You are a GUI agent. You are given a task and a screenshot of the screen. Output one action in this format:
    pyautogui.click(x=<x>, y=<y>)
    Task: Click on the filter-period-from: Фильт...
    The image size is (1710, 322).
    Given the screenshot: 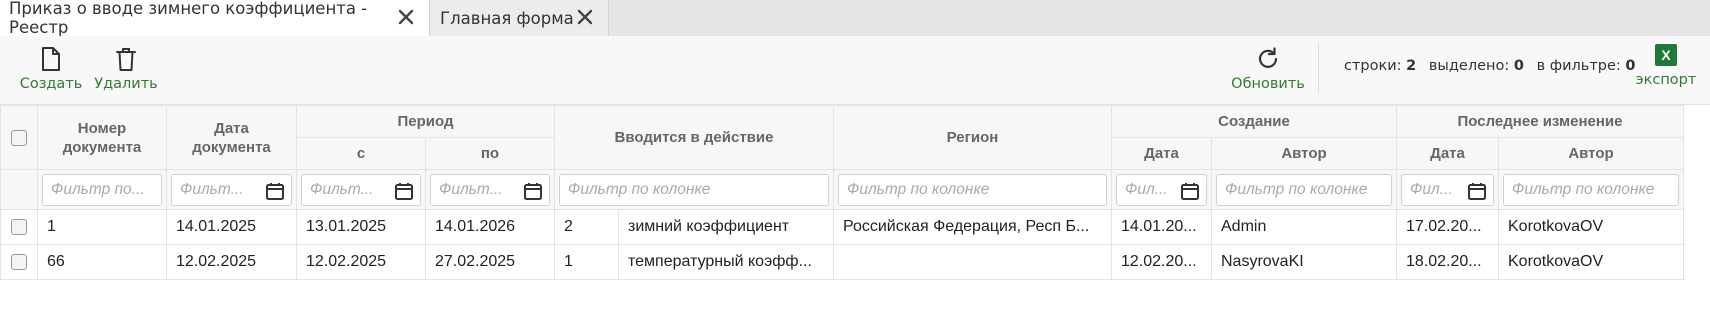 What is the action you would take?
    pyautogui.click(x=361, y=189)
    